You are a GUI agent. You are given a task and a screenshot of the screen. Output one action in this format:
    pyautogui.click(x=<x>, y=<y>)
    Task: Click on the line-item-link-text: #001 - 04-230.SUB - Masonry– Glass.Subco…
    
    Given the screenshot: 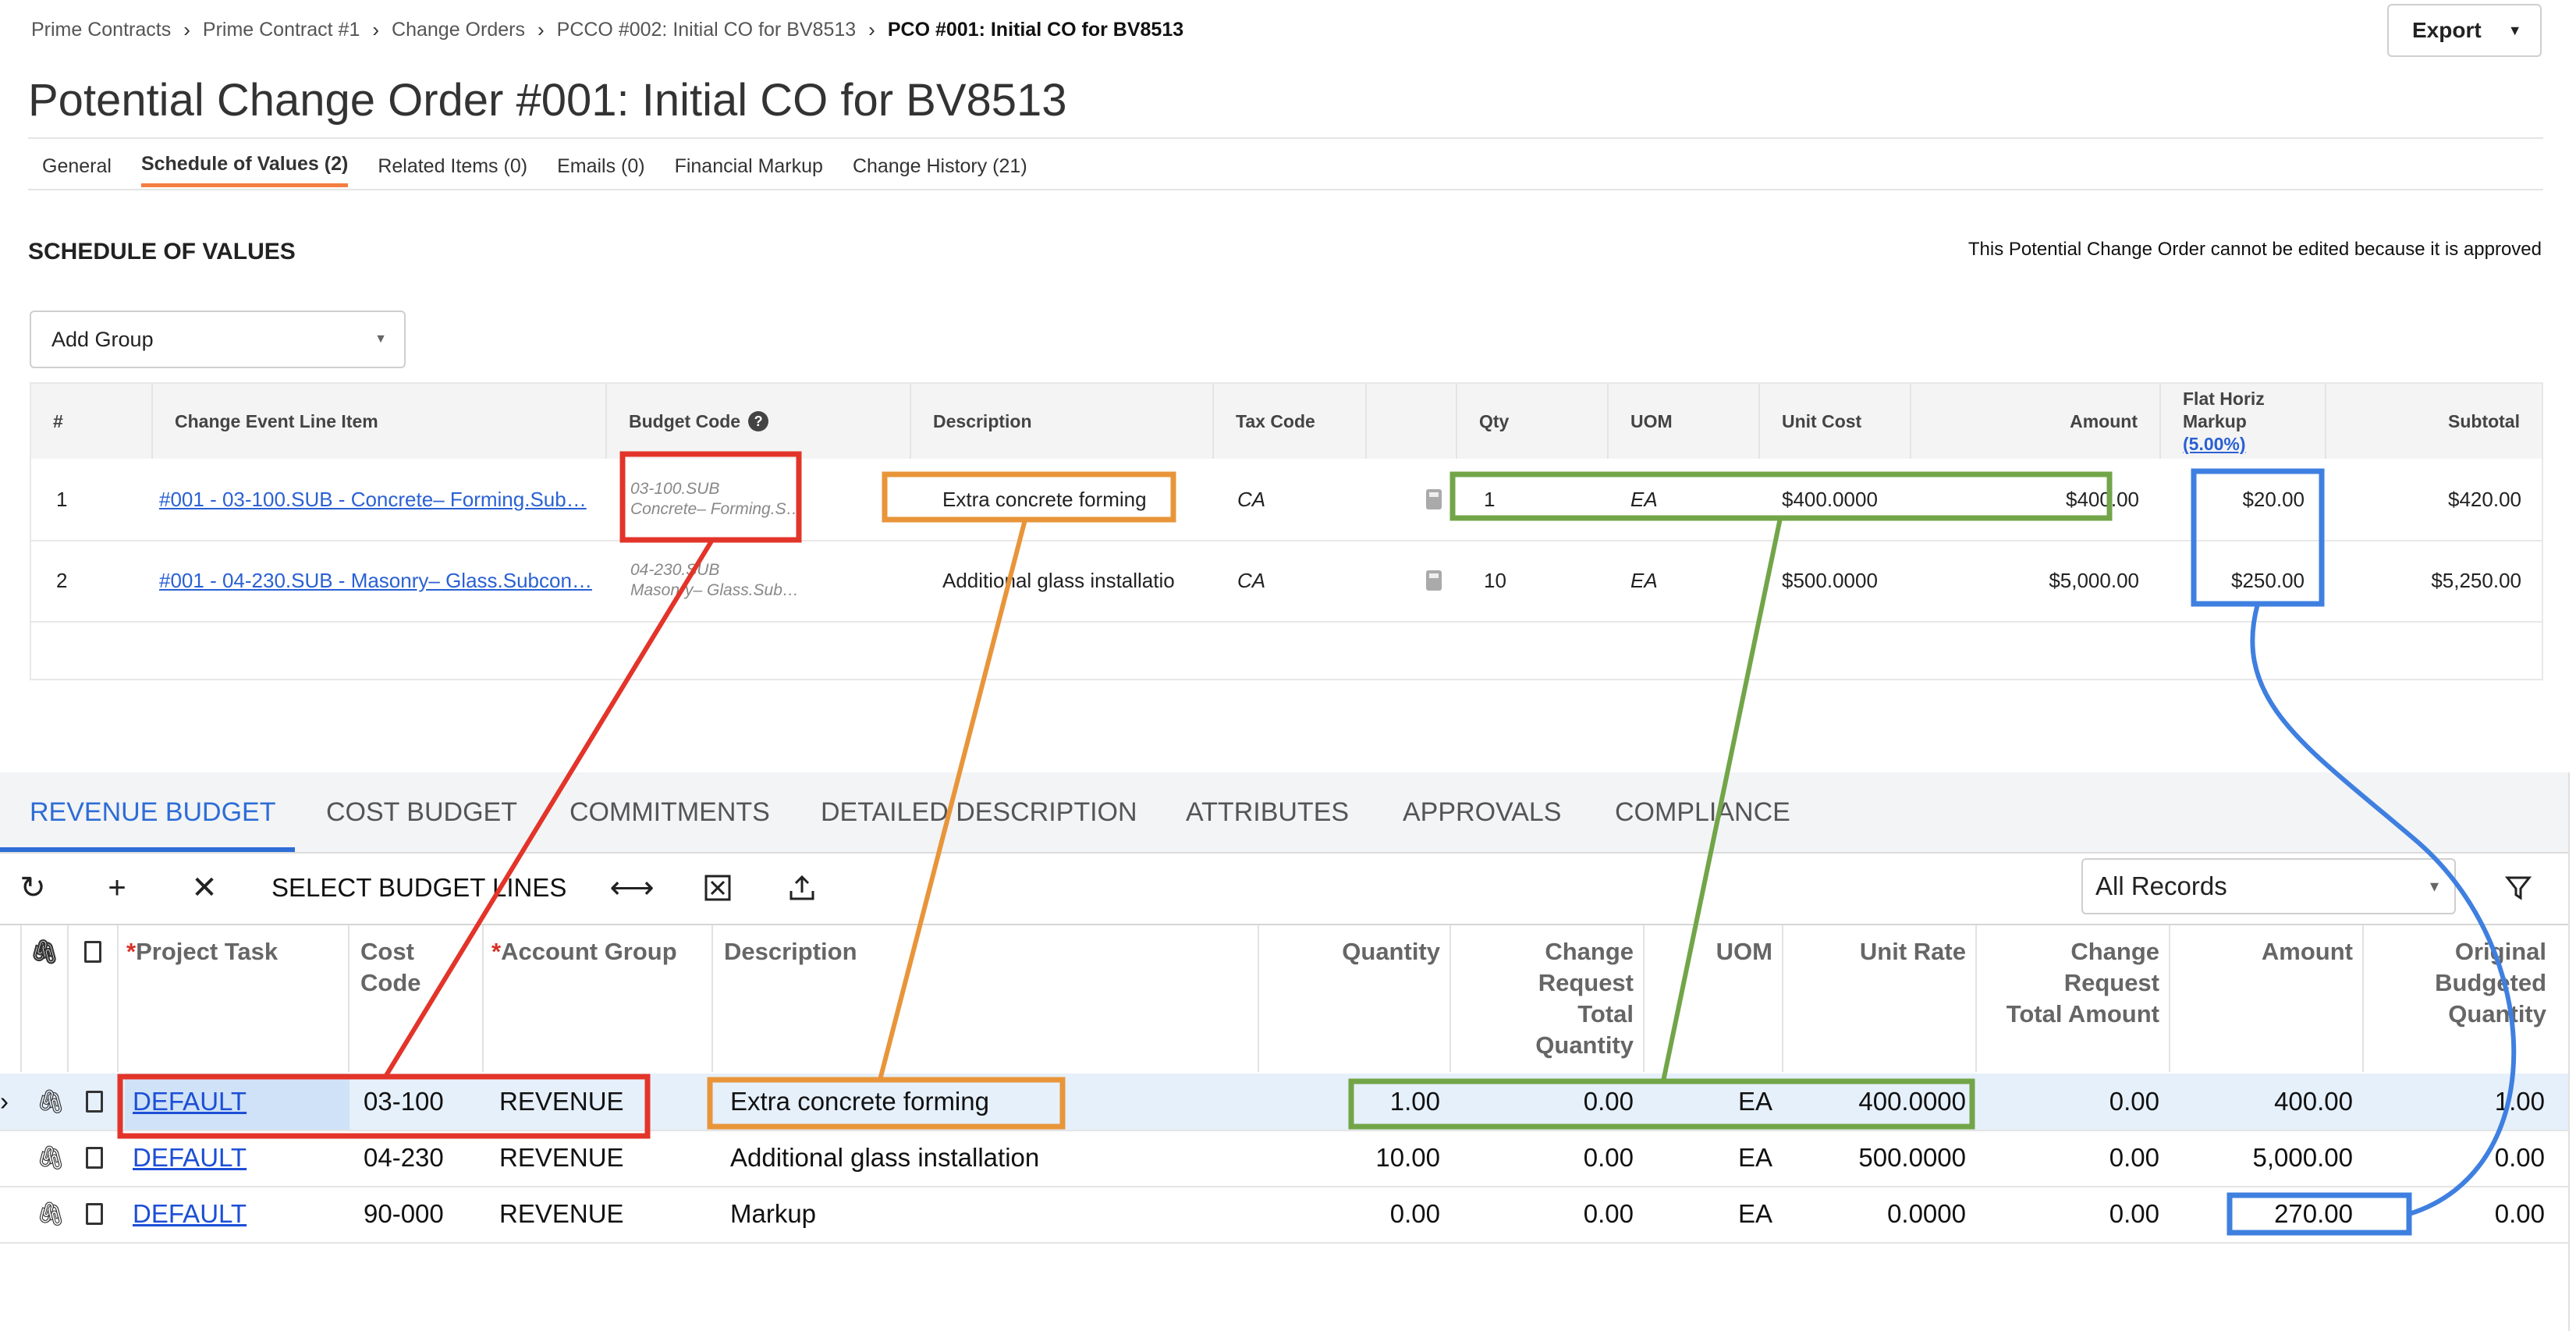 What is the action you would take?
    pyautogui.click(x=375, y=581)
    